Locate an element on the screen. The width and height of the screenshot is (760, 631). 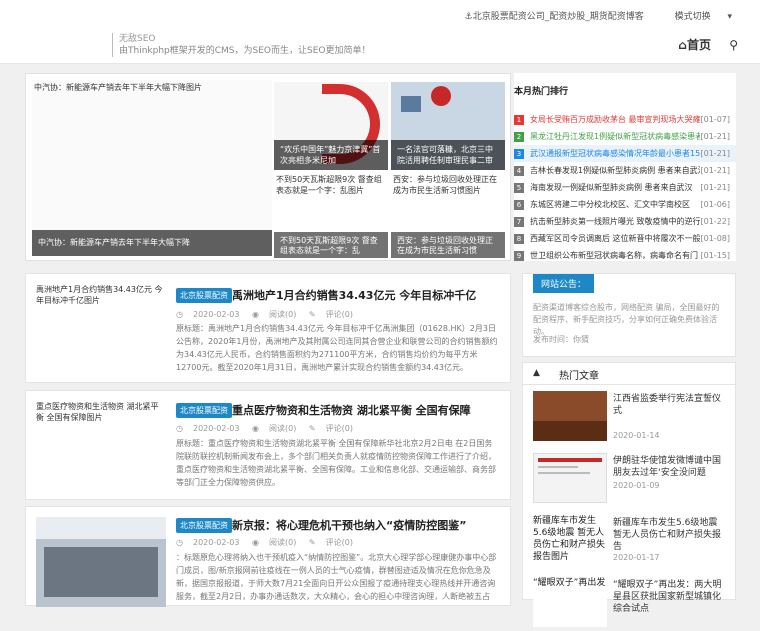
rank-badge: 3 is located at coordinates (519, 154).